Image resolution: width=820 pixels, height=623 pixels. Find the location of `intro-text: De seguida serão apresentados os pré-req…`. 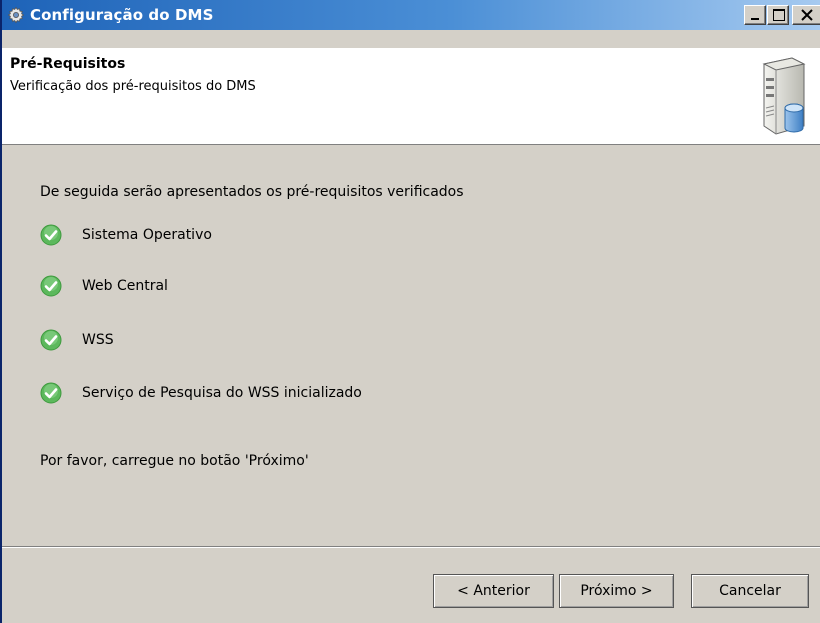

intro-text: De seguida serão apresentados os pré-req… is located at coordinates (252, 192).